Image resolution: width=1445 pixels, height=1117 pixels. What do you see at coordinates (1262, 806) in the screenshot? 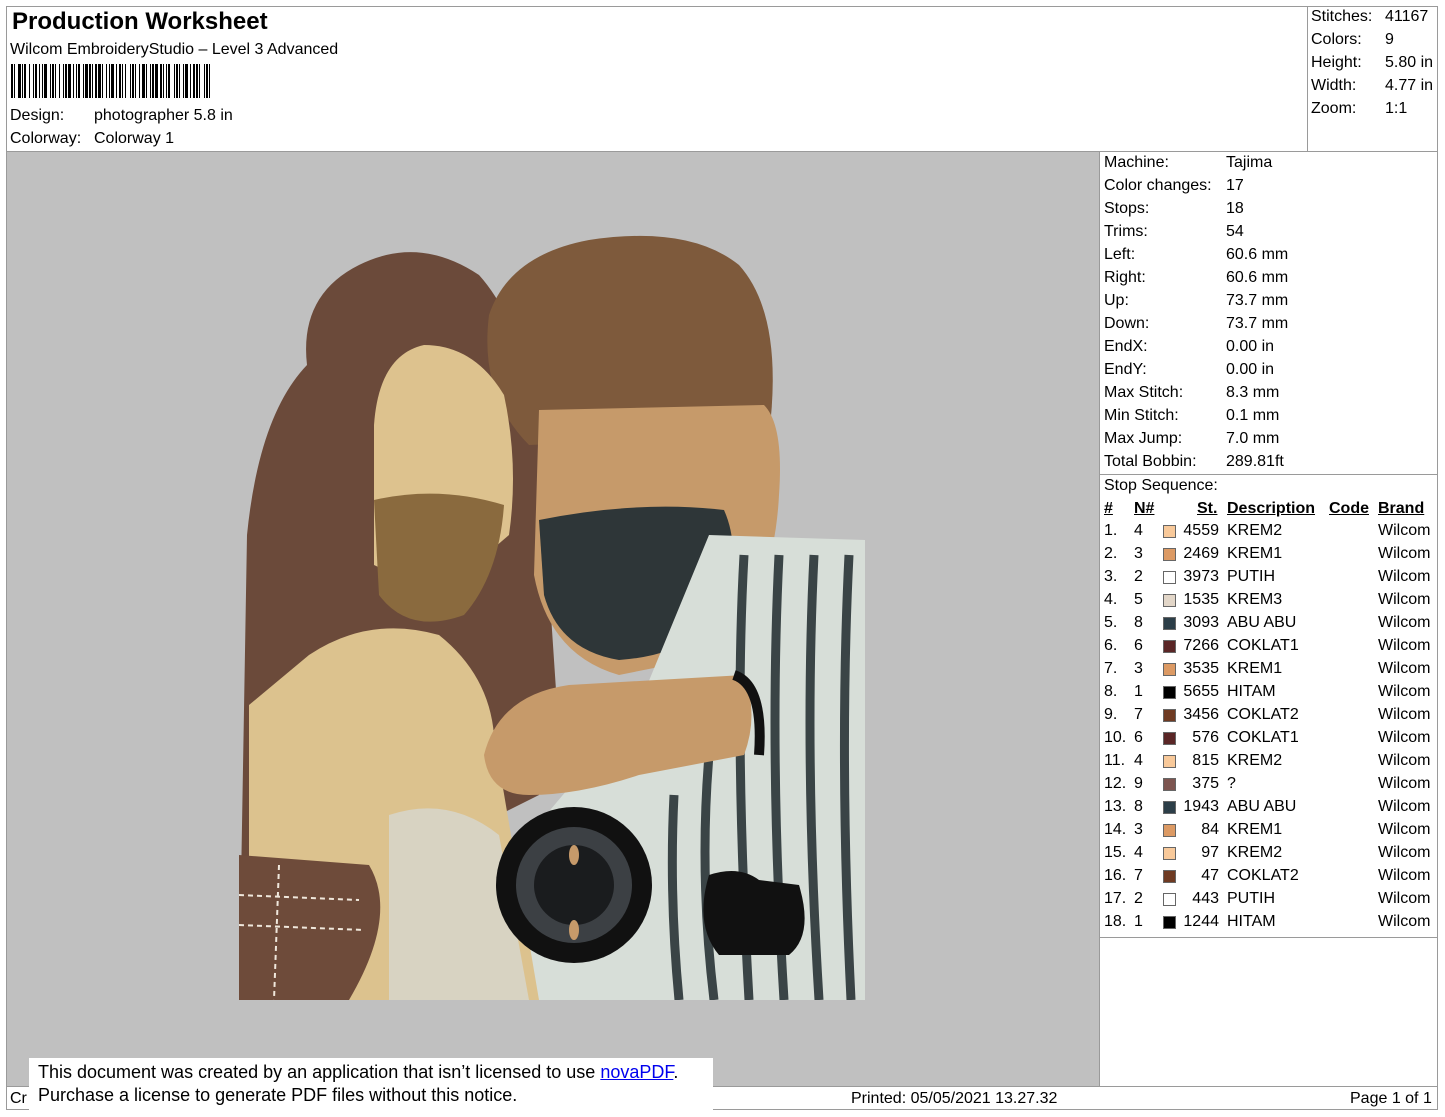
I see `row-description: ABU ABU` at bounding box center [1262, 806].